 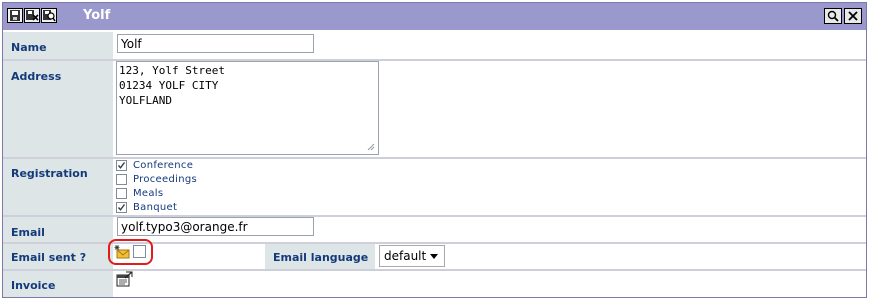 I want to click on window-title: Yolf, so click(x=97, y=15).